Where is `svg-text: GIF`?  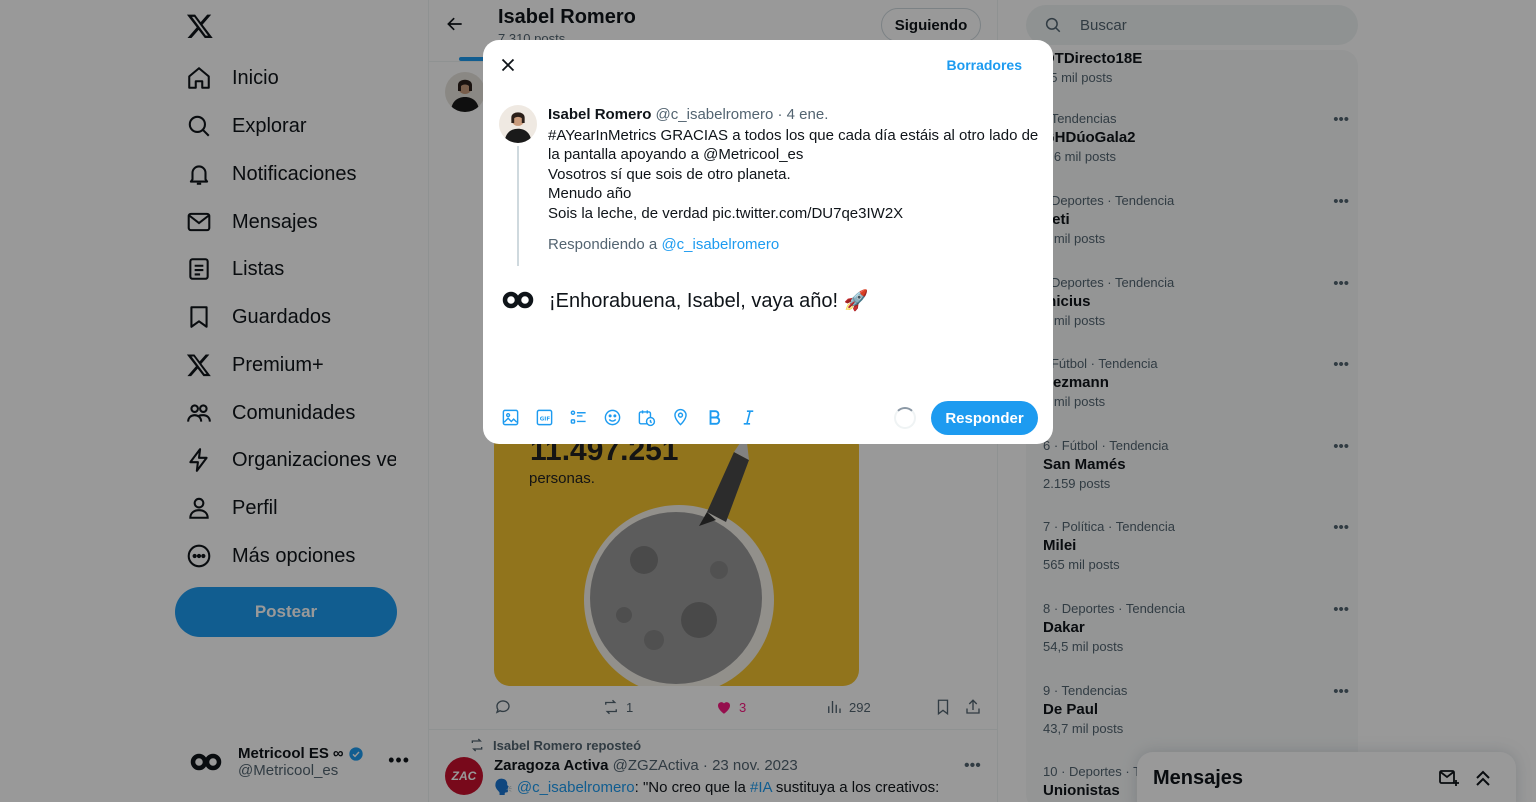 svg-text: GIF is located at coordinates (544, 419).